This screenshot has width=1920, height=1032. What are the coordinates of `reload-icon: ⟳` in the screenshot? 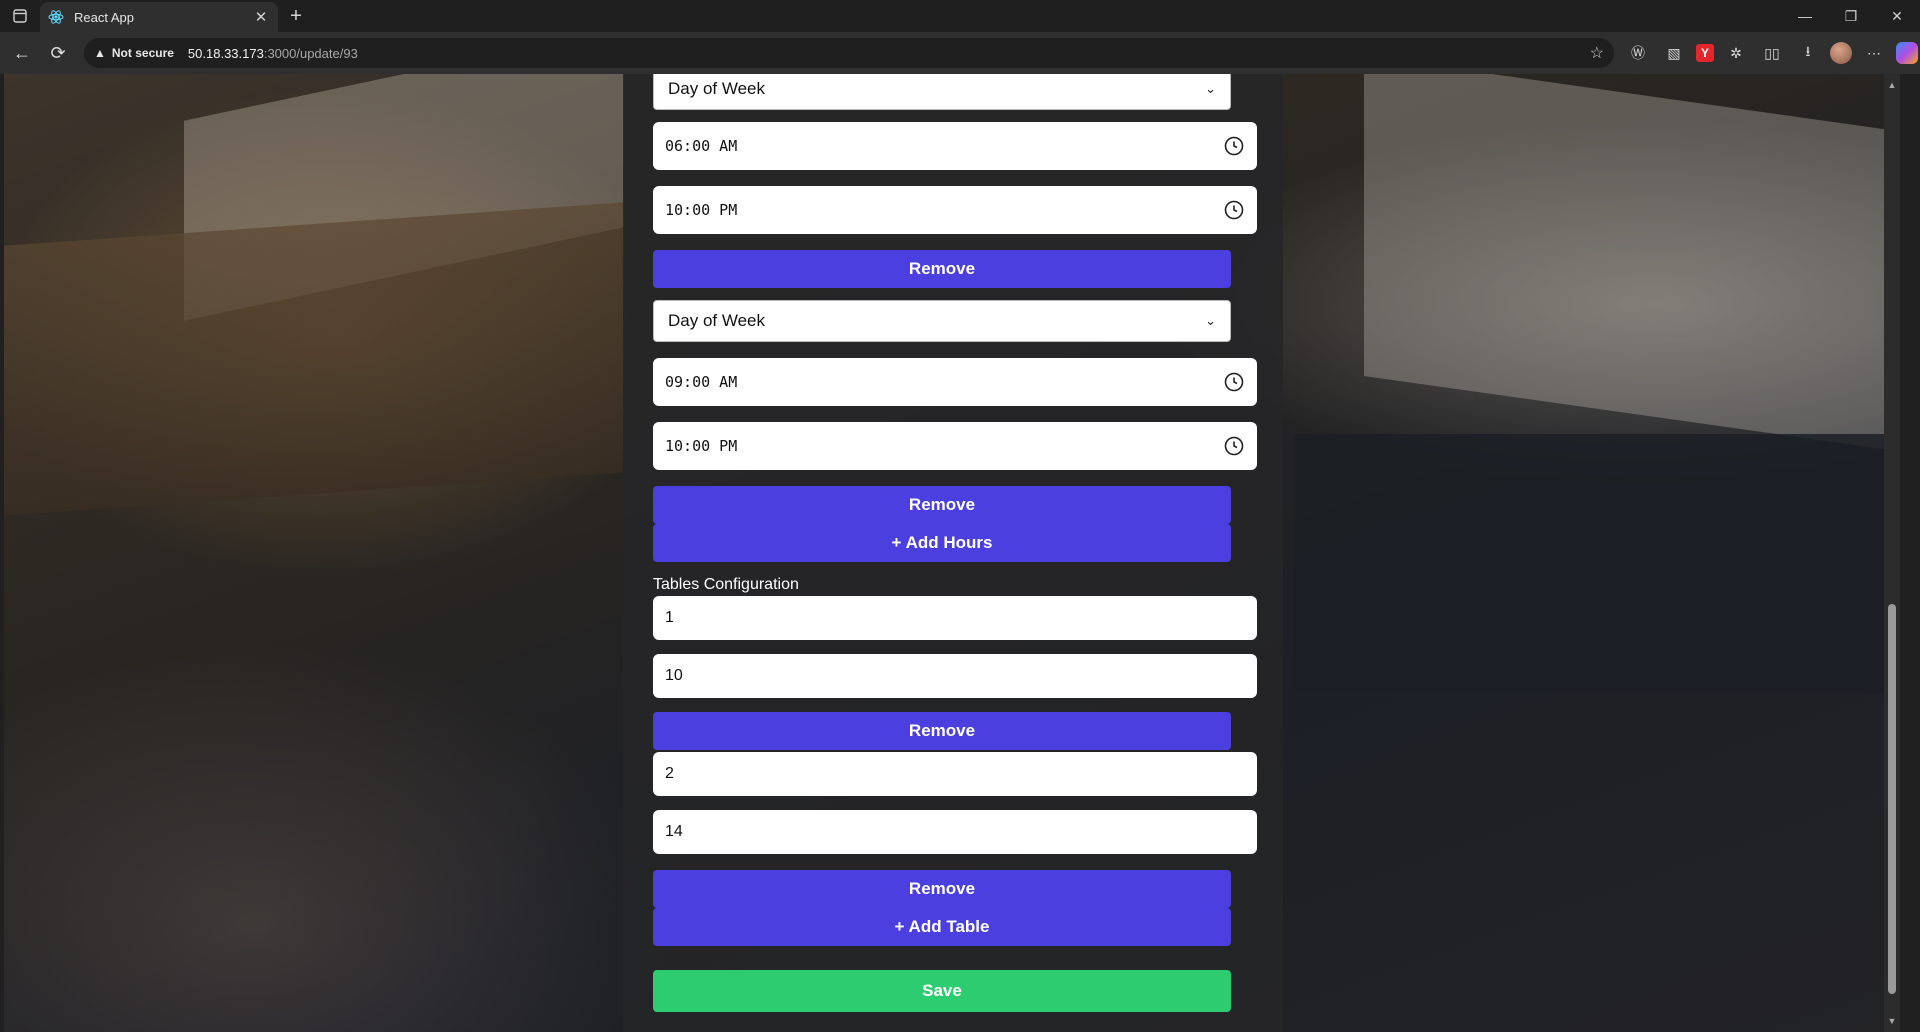 It's located at (58, 53).